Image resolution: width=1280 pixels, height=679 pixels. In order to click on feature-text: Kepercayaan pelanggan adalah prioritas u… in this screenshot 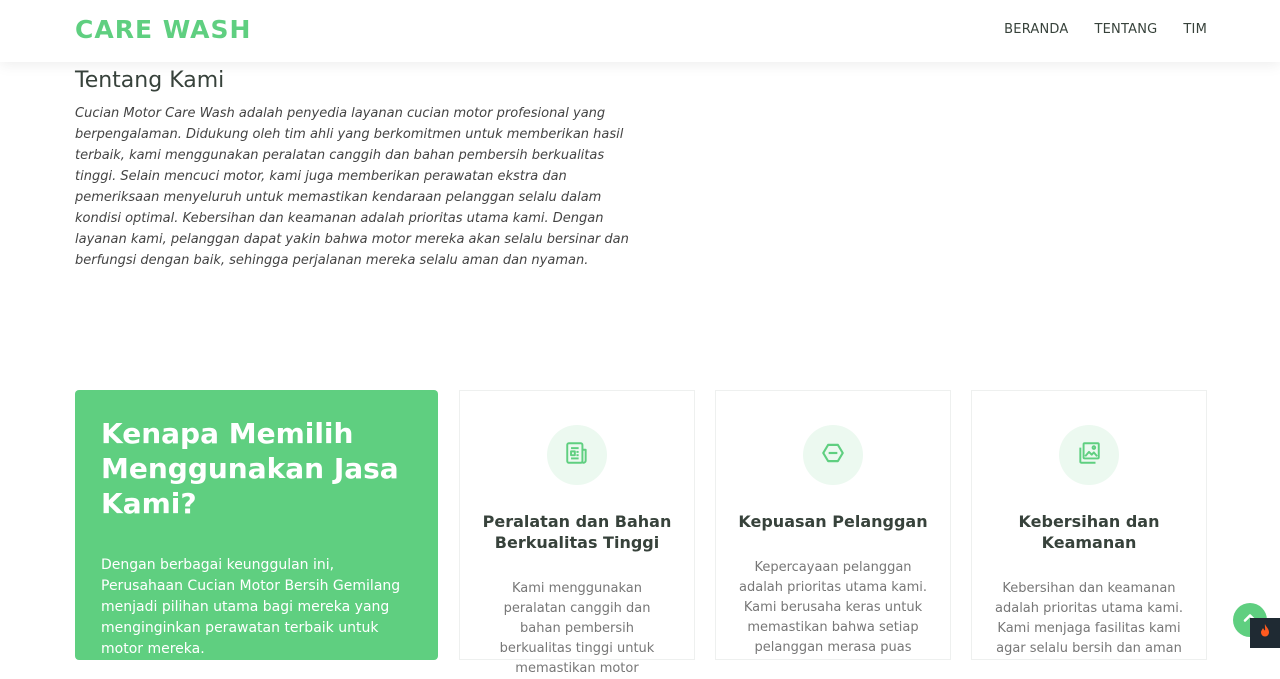, I will do `click(833, 607)`.